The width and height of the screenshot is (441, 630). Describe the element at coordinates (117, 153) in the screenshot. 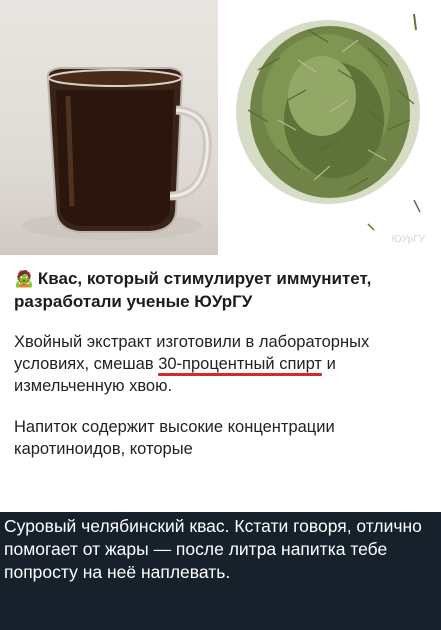

I see `mug-illustration` at that location.